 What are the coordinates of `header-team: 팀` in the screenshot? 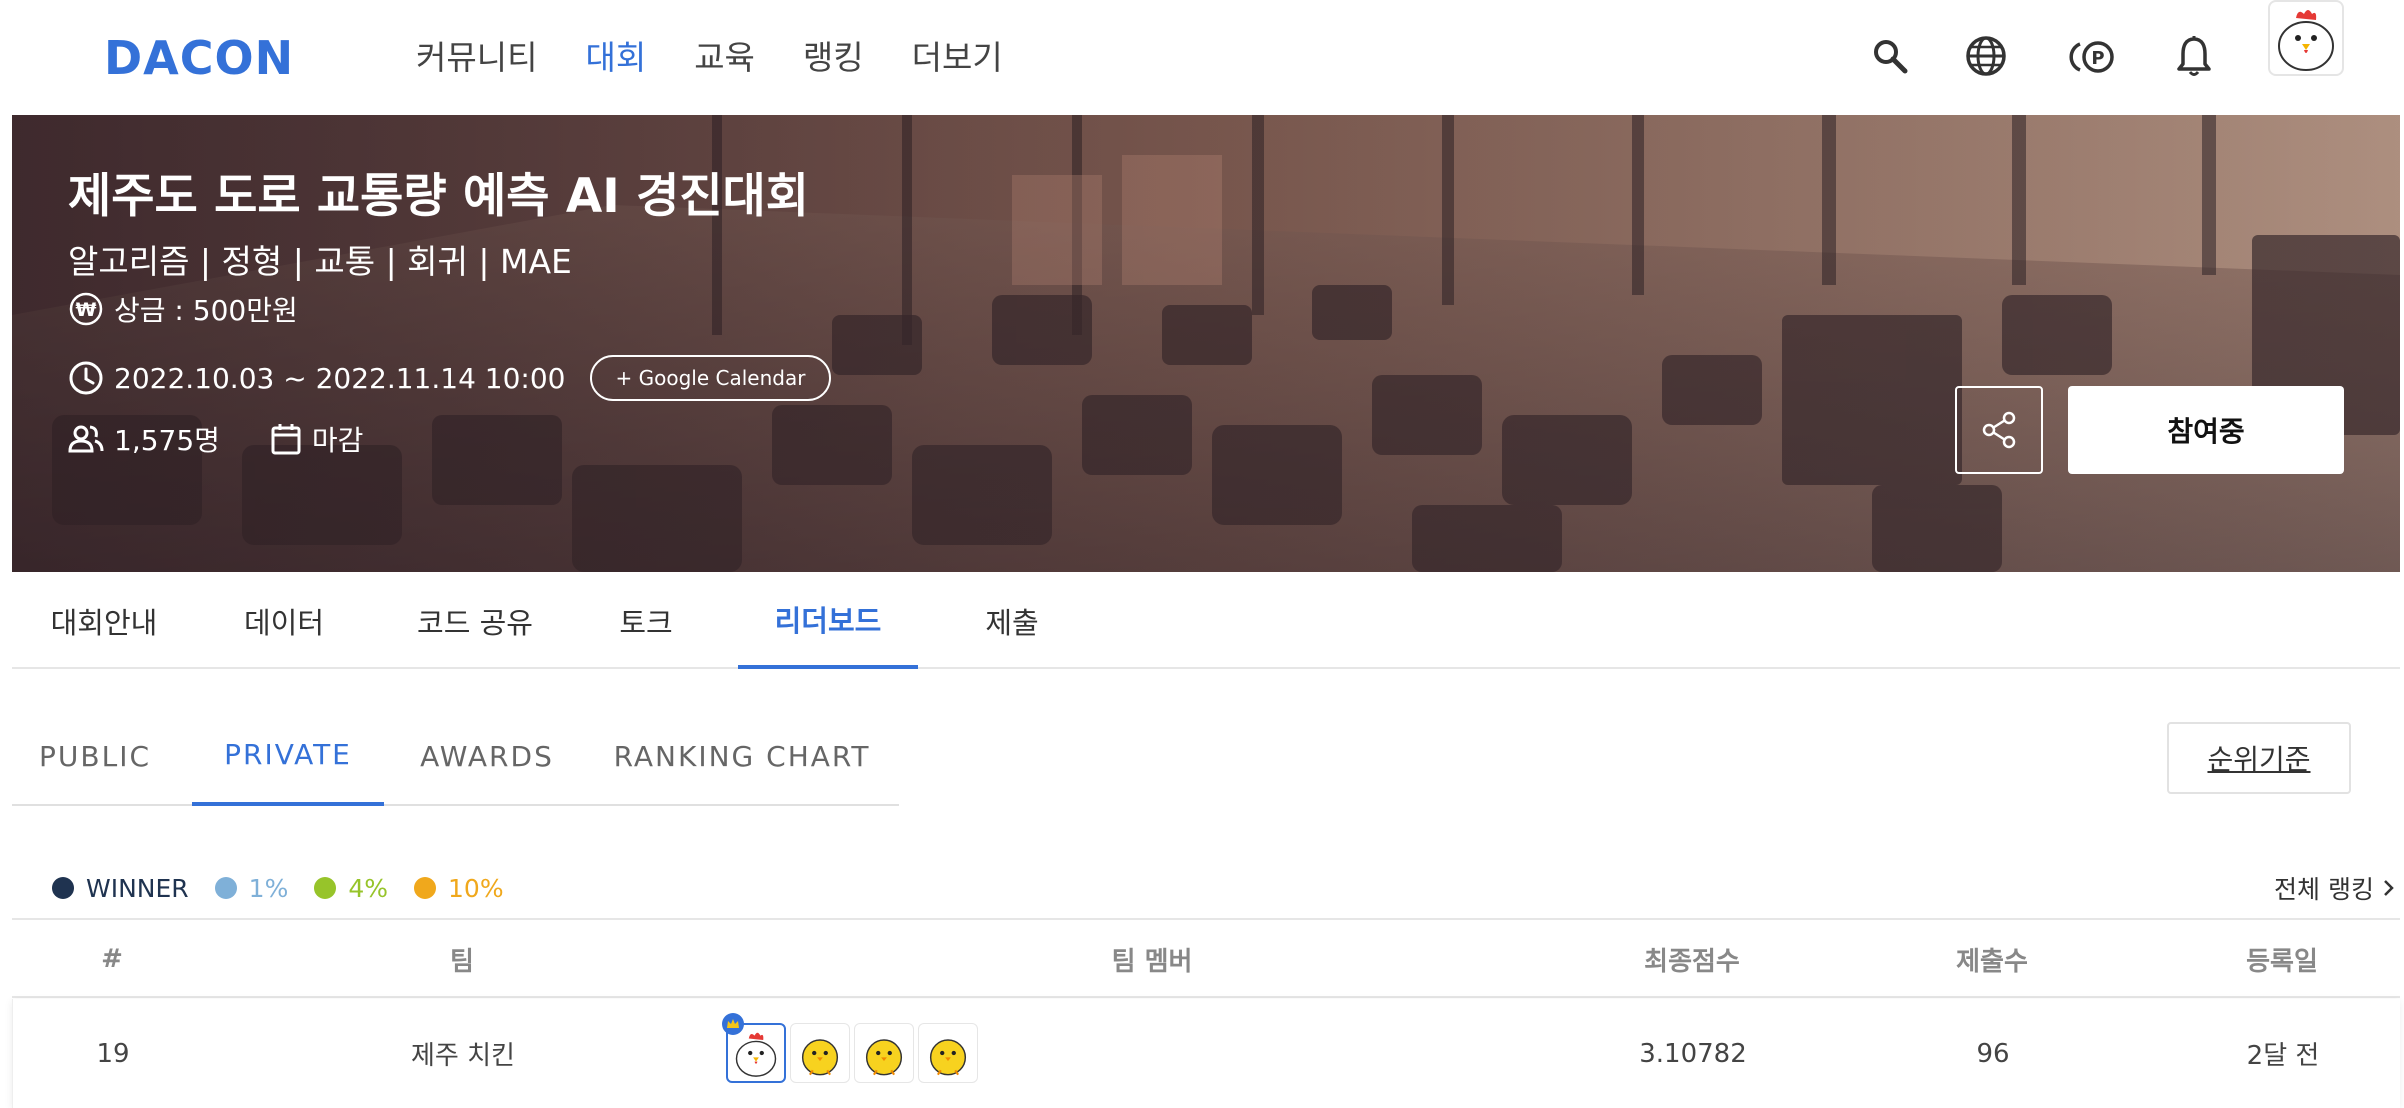 It's located at (462, 961).